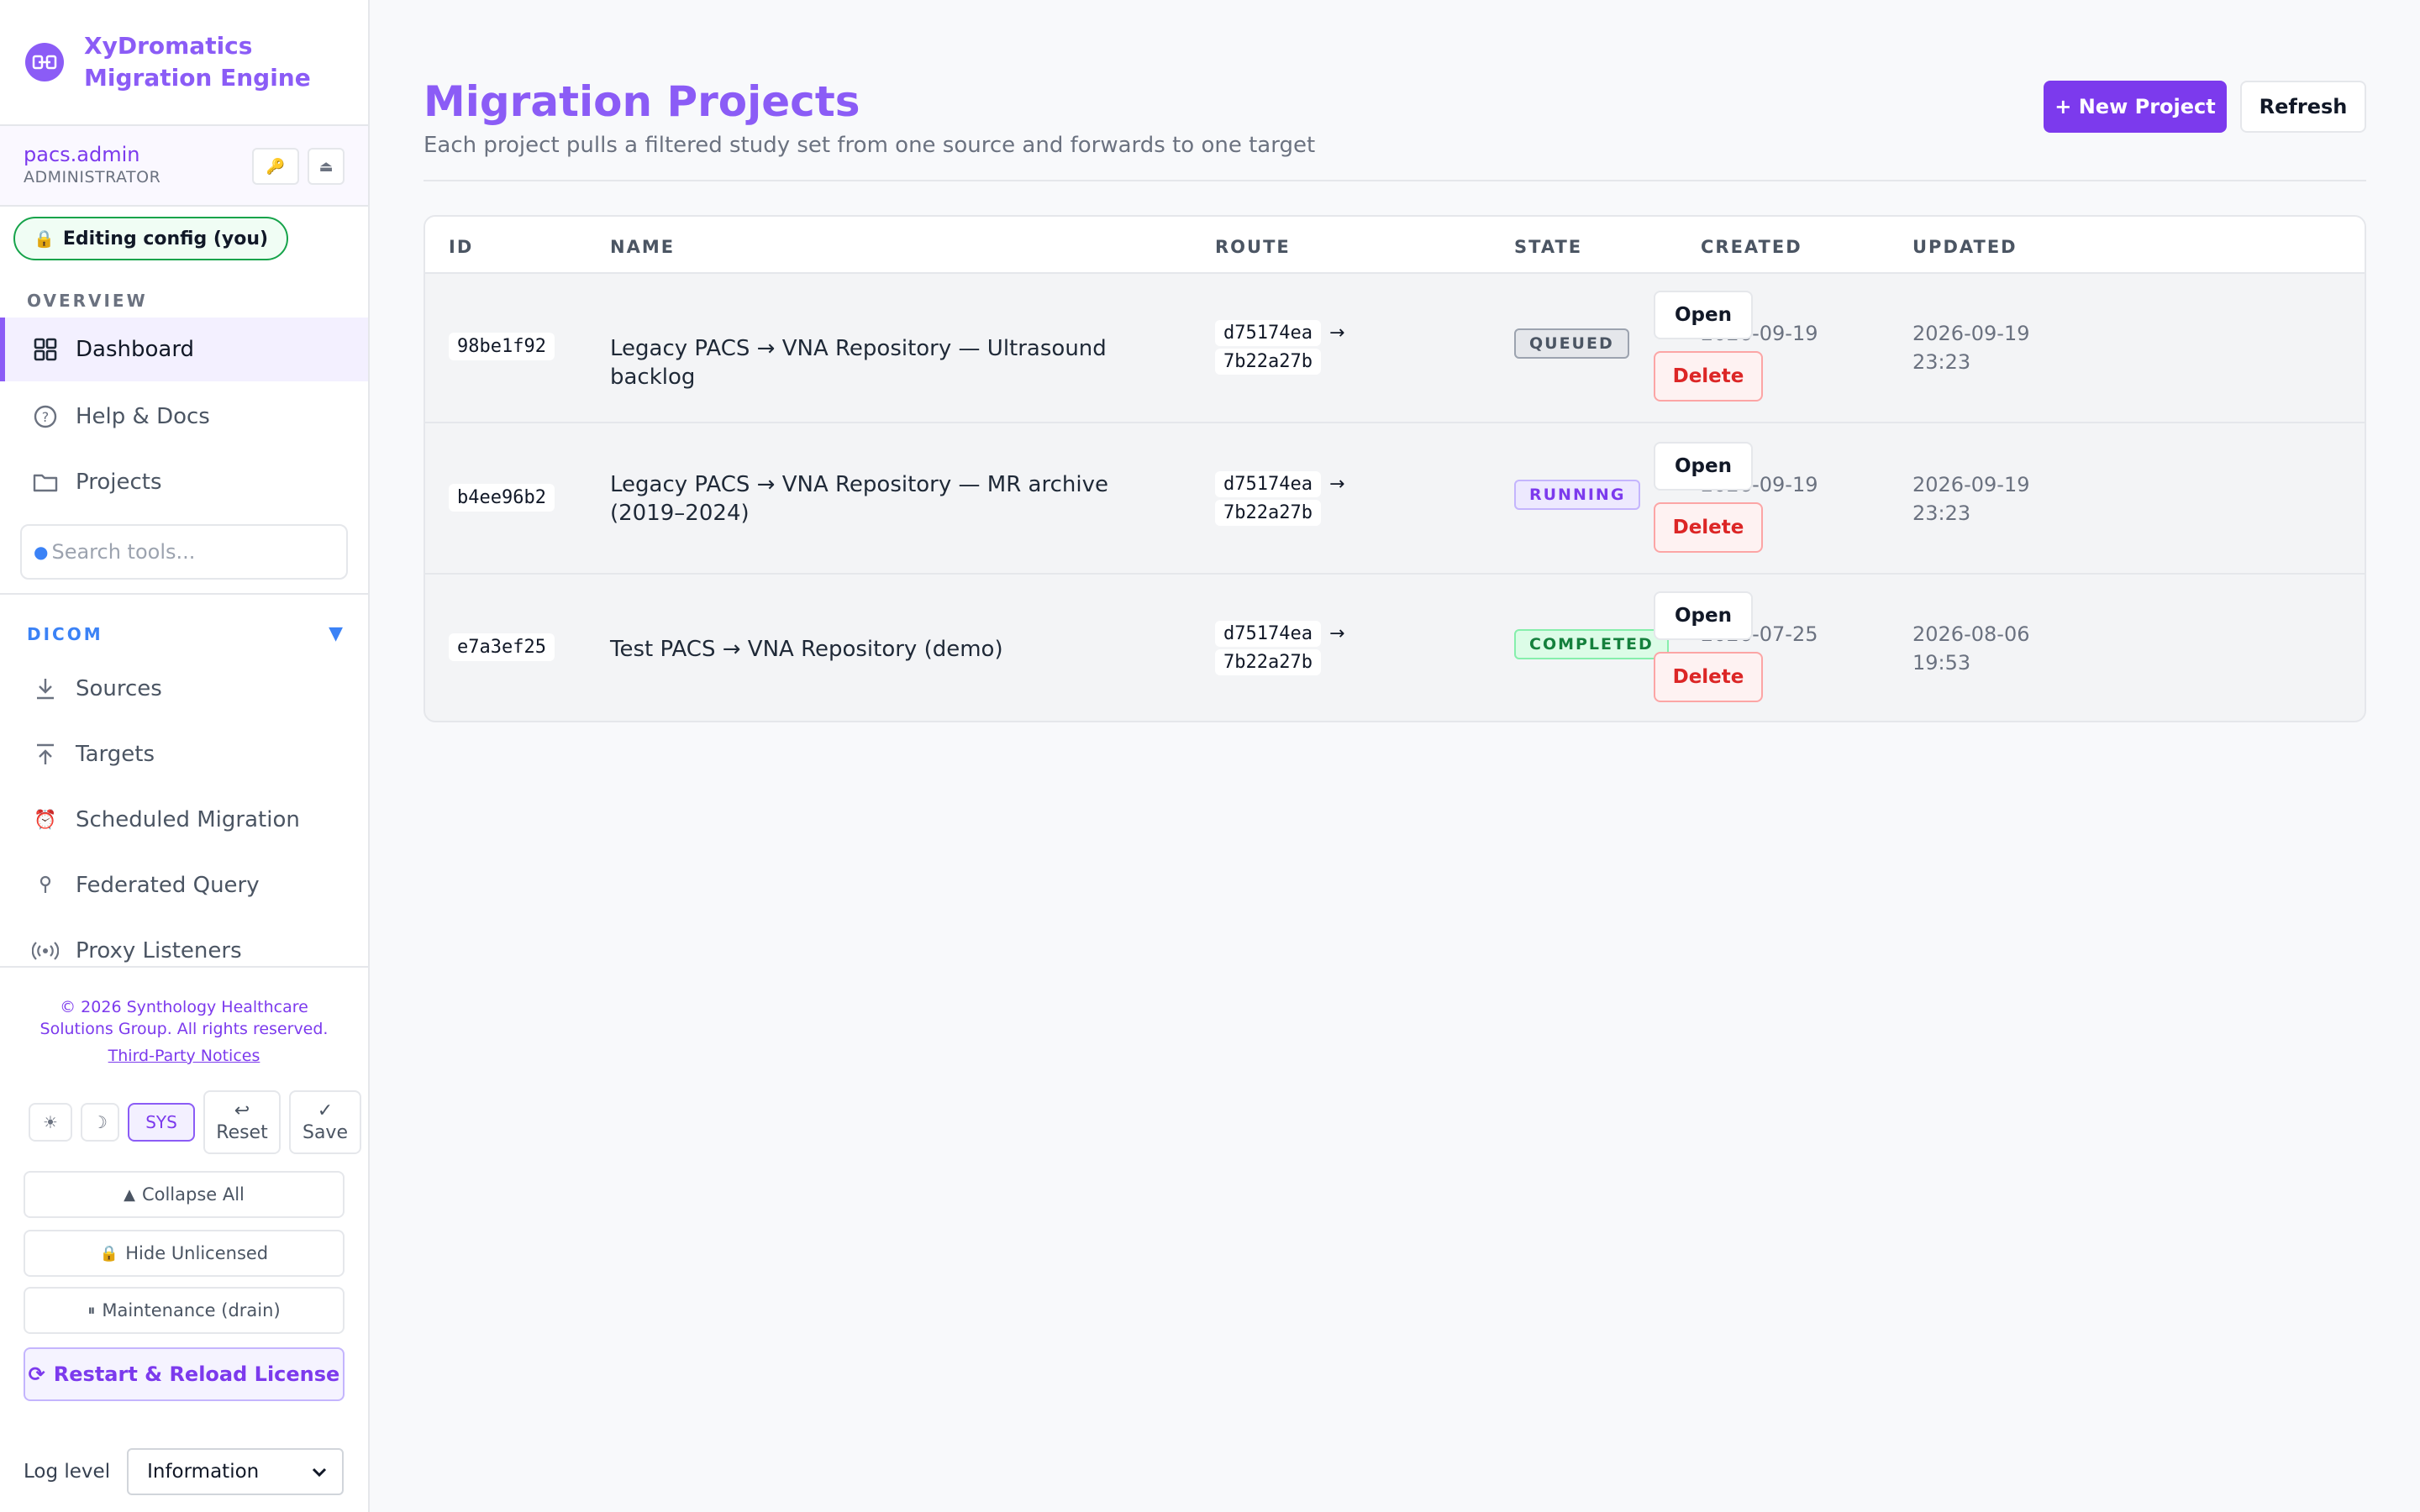  I want to click on sidebar-item-federated-query: Federated Query, so click(184, 885).